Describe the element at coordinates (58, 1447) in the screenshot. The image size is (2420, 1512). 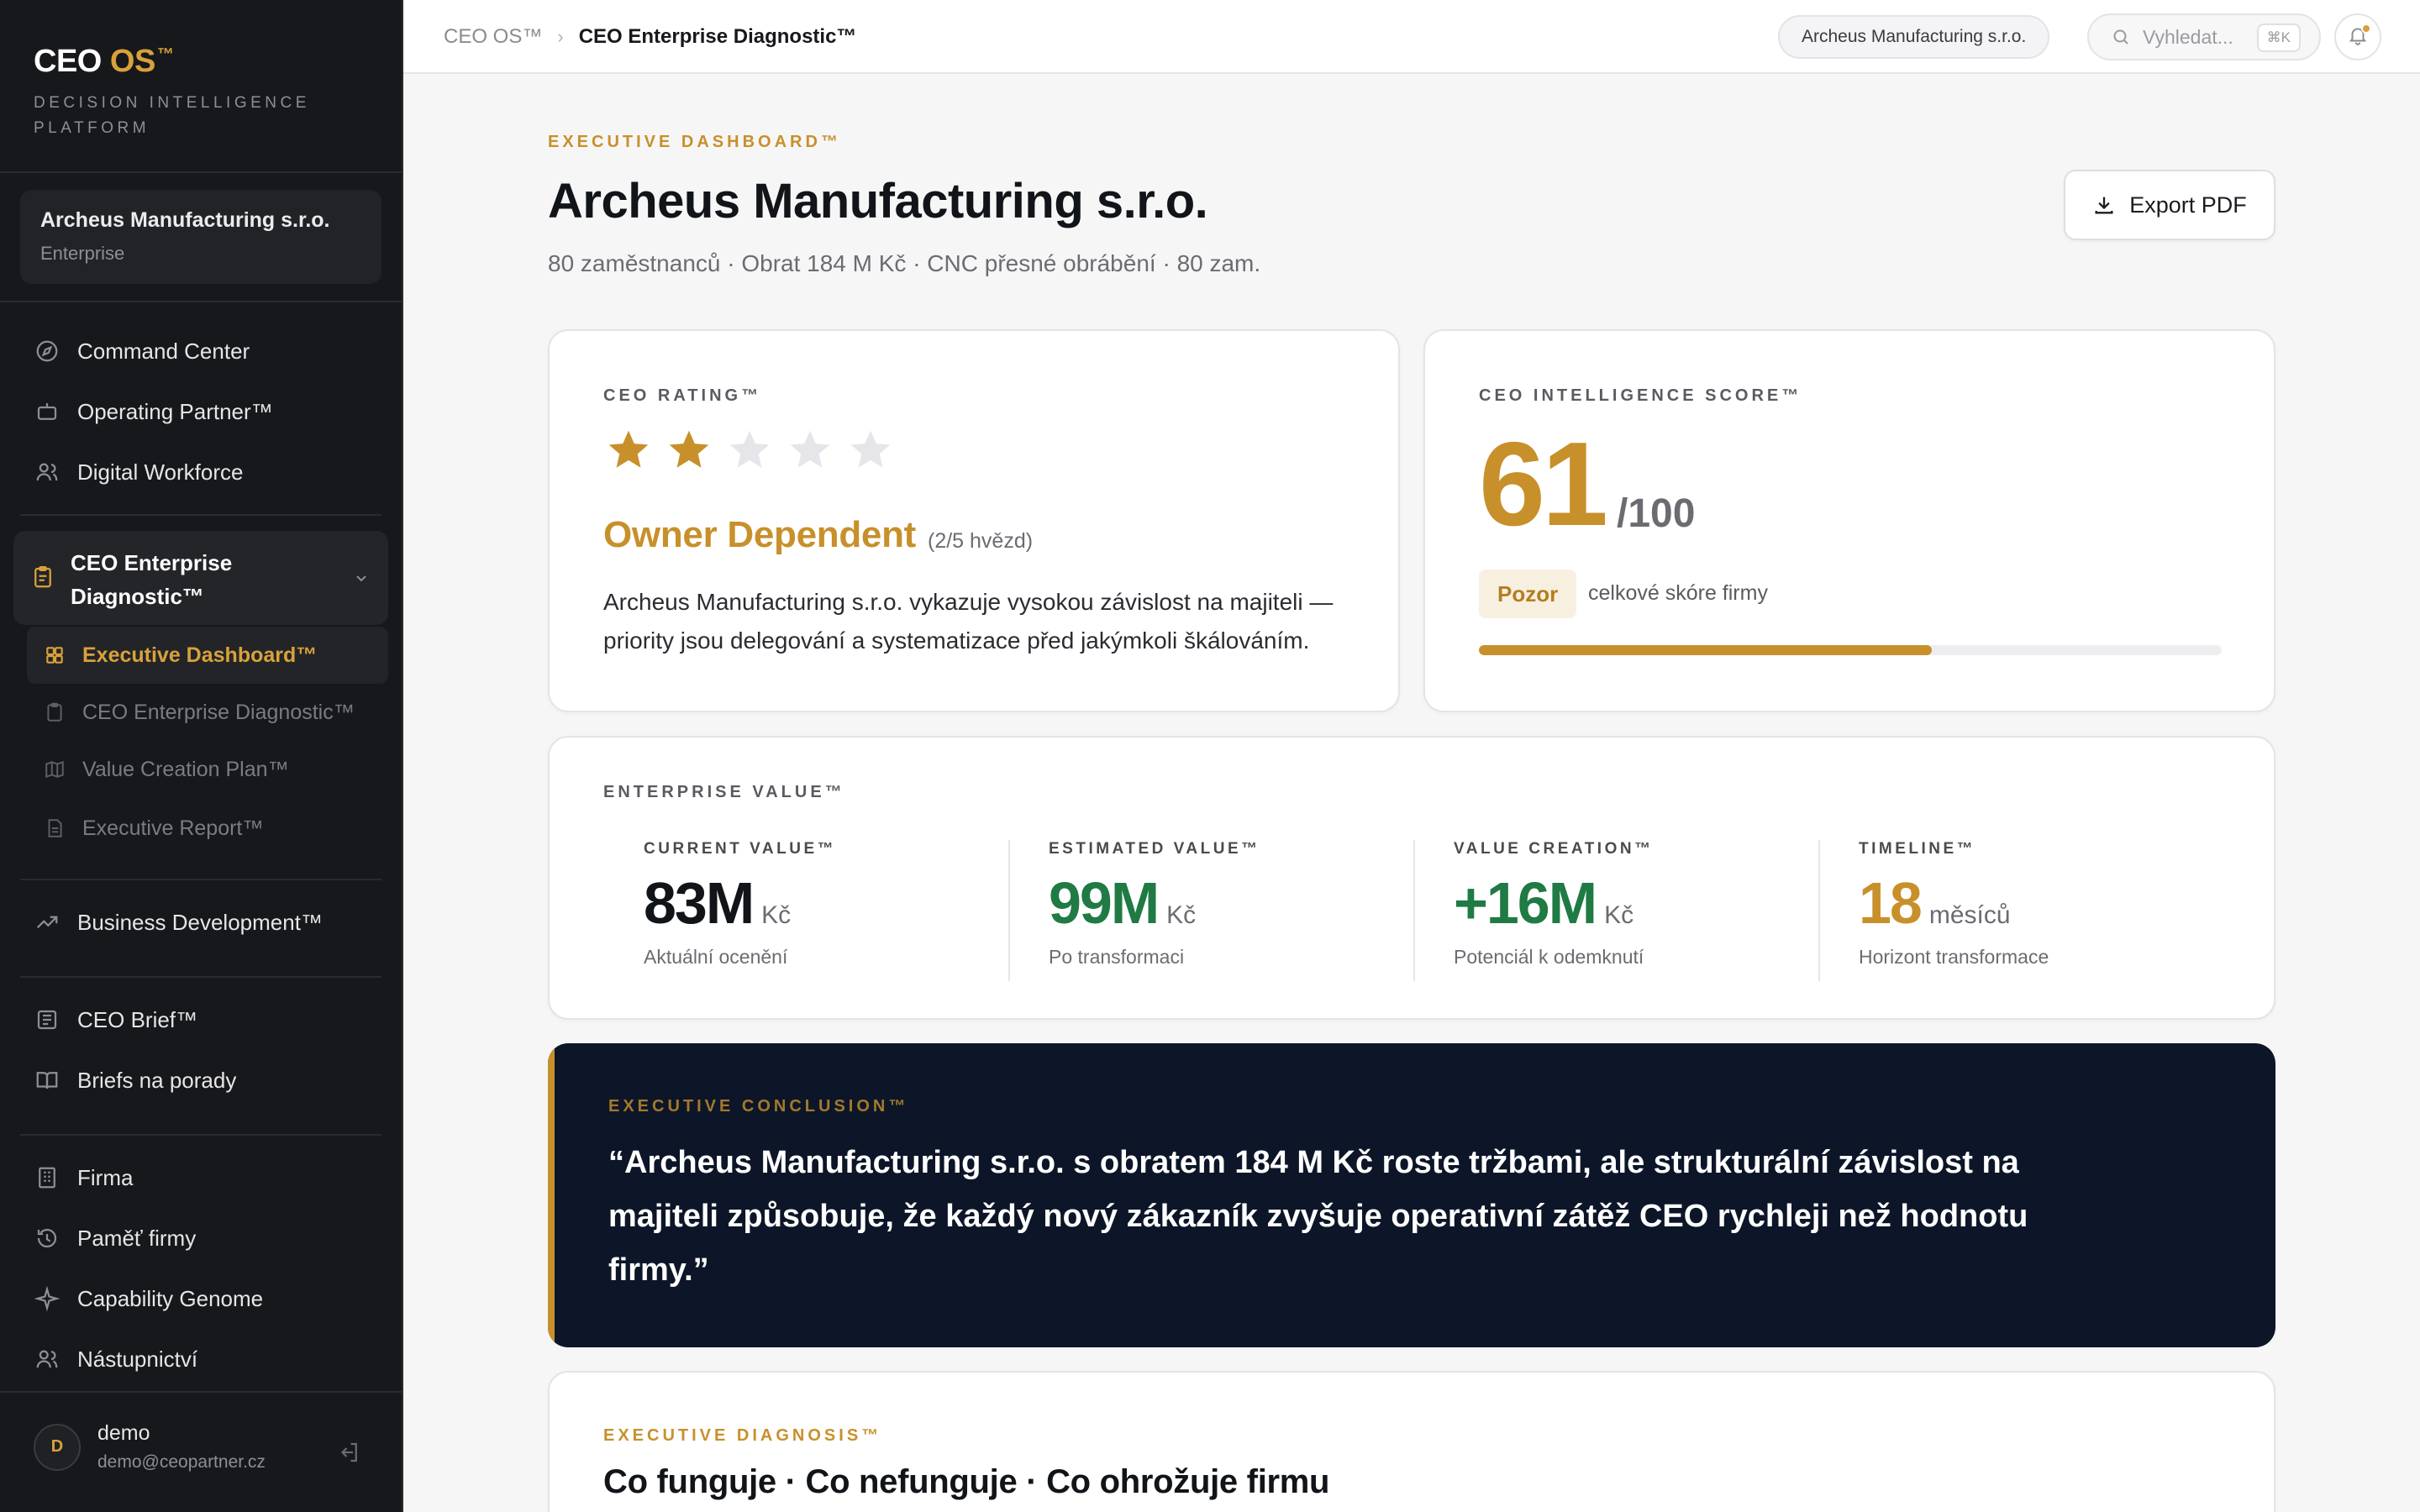
I see `avatar: D` at that location.